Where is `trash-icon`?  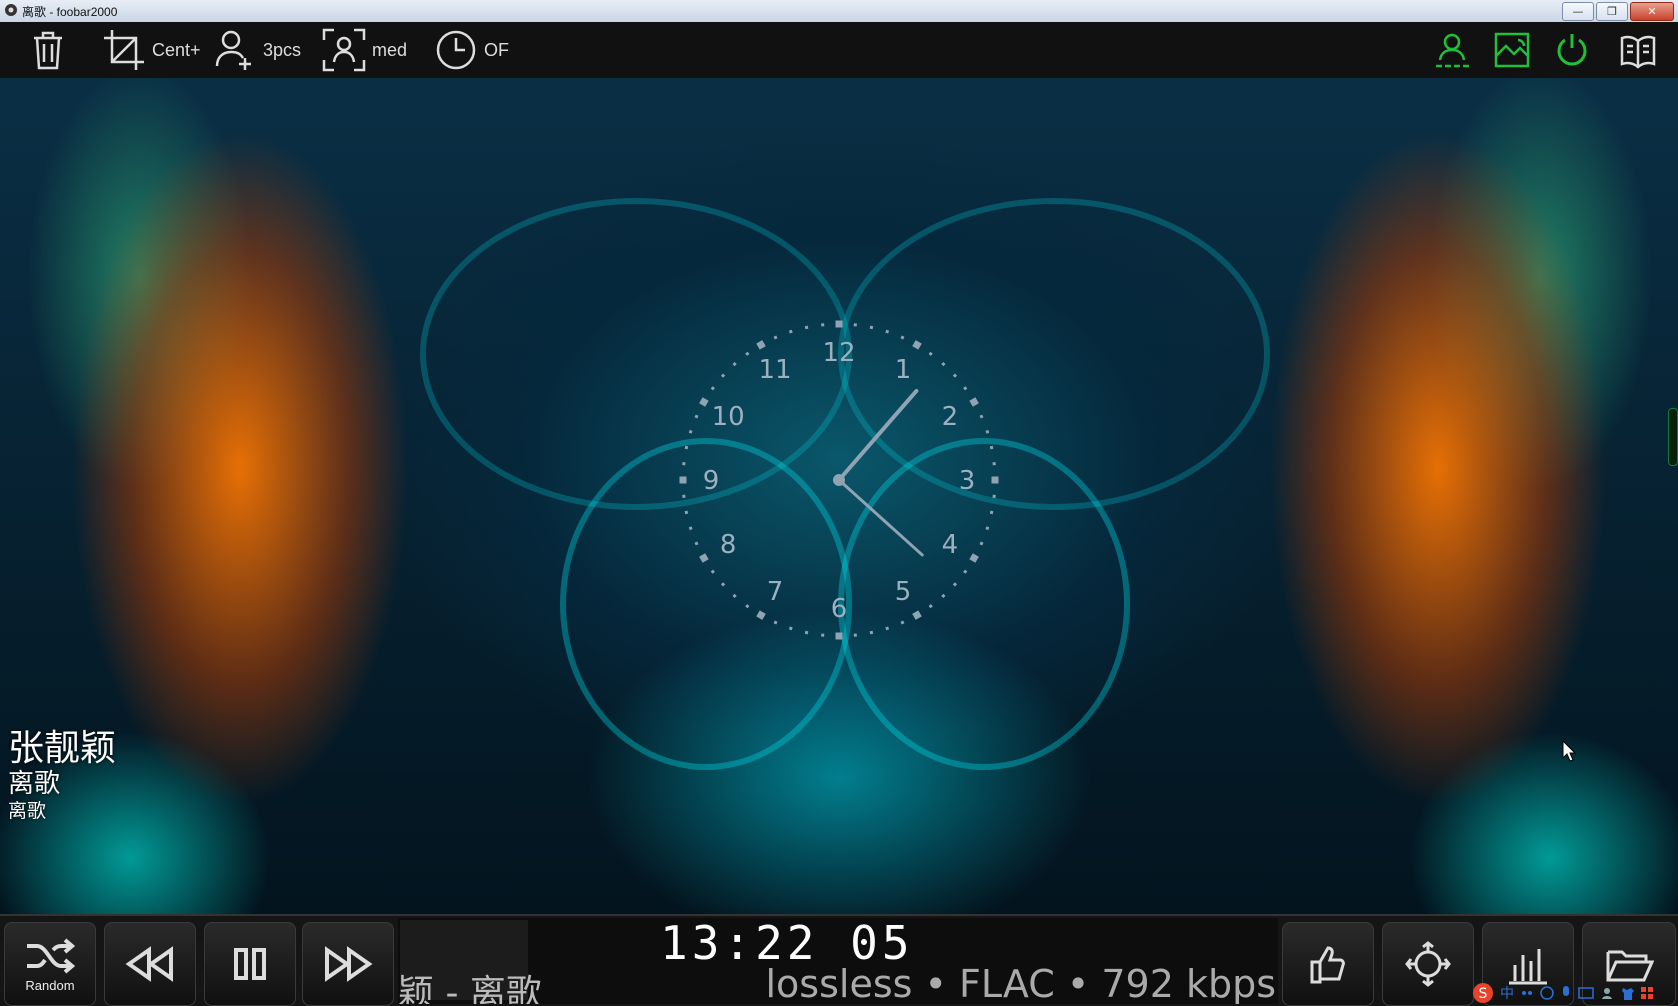 trash-icon is located at coordinates (48, 50).